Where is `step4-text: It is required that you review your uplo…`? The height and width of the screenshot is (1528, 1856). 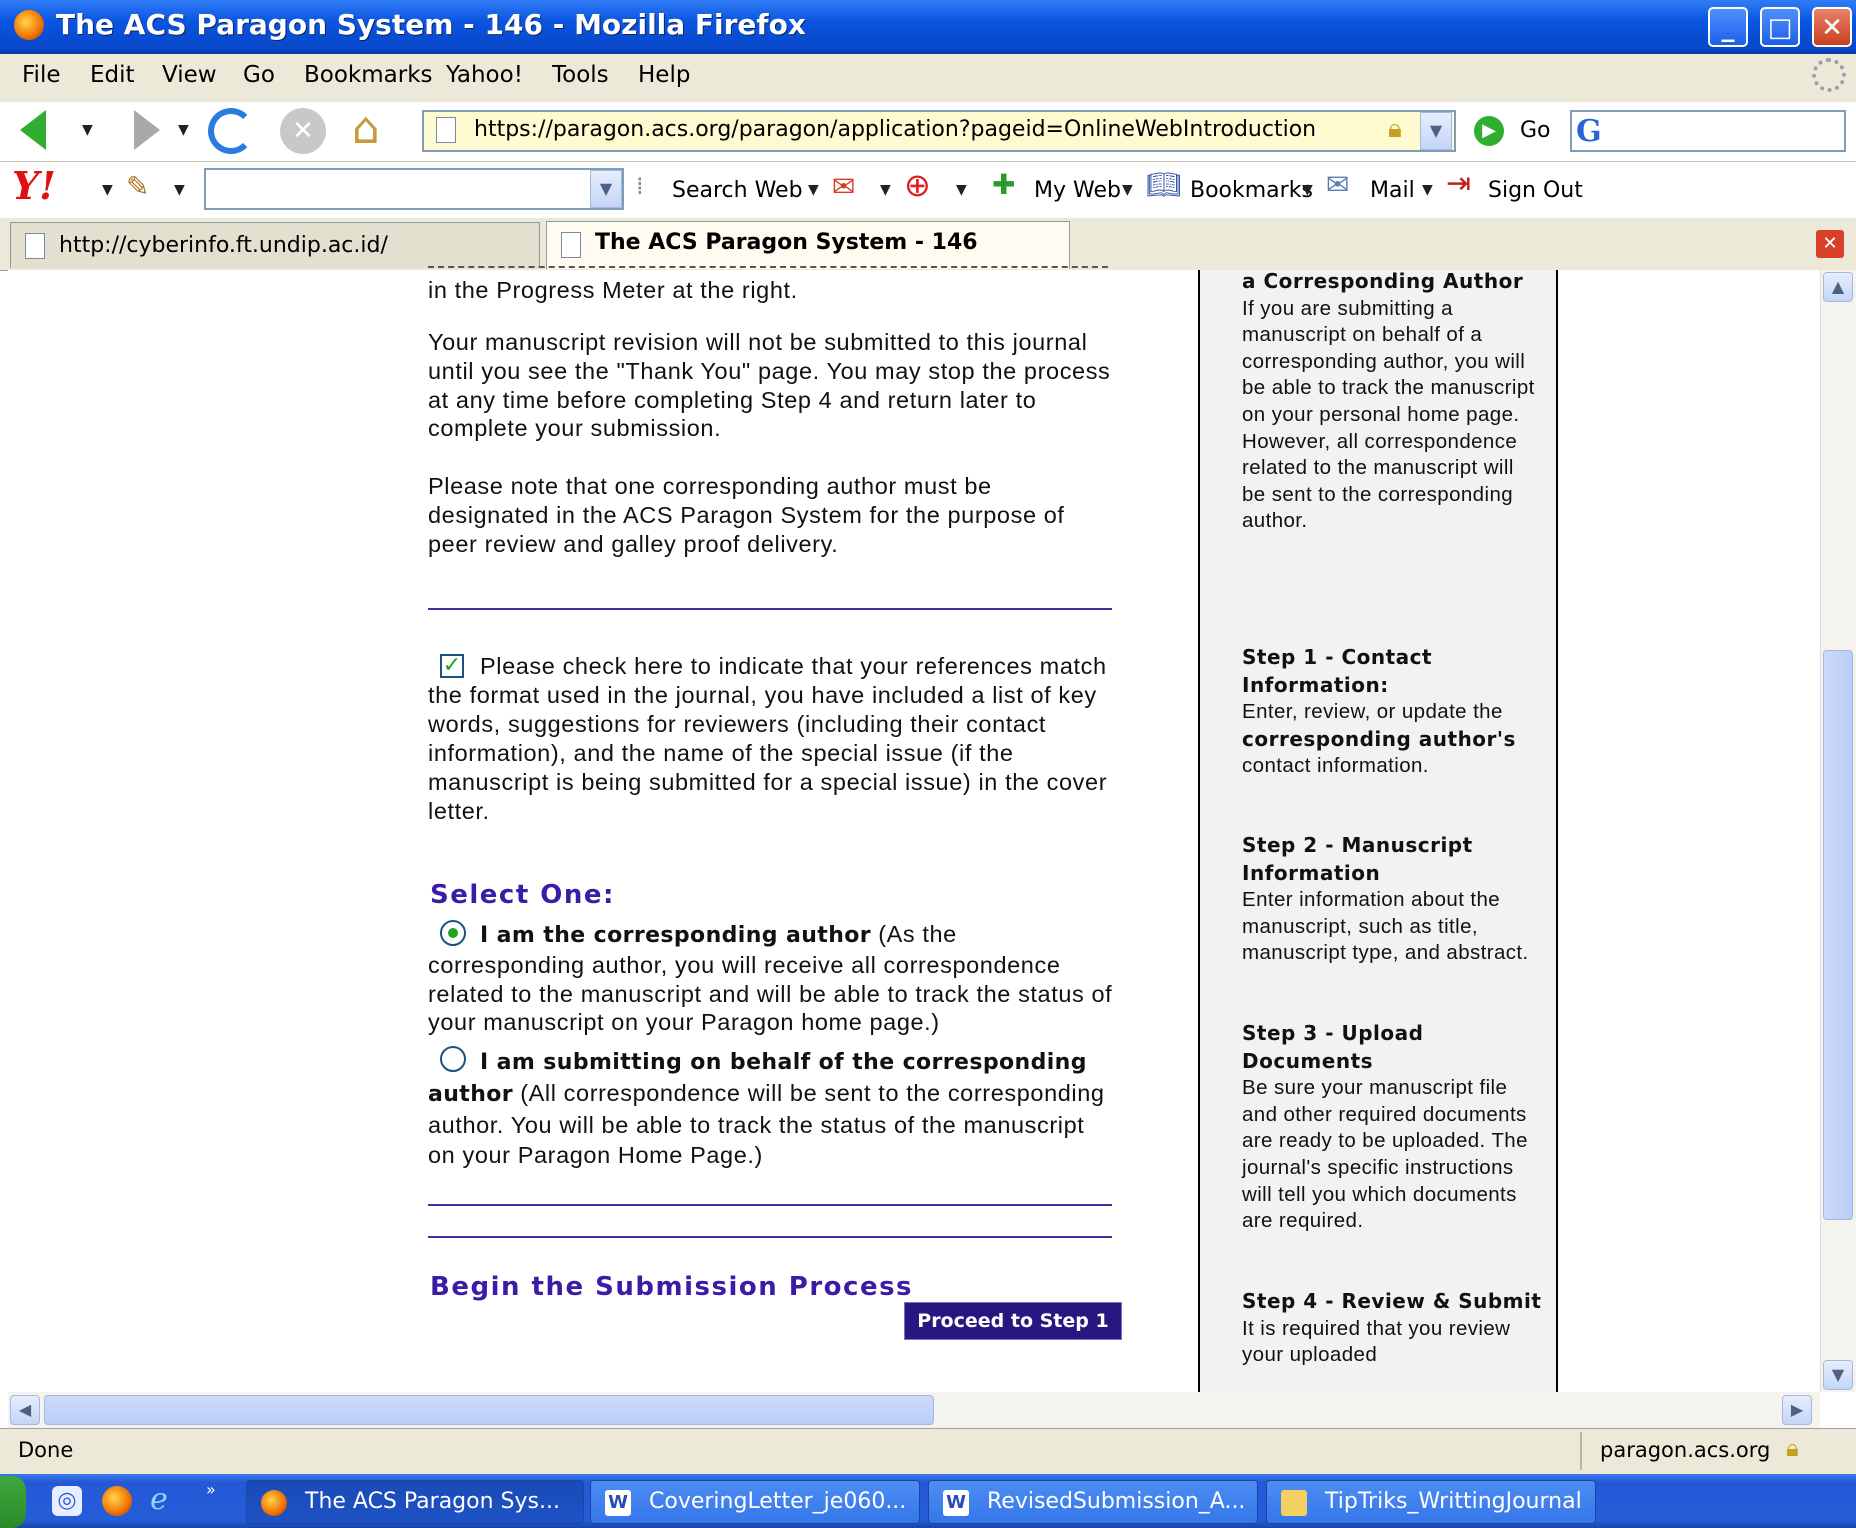
step4-text: It is required that you review your uplo… is located at coordinates (1376, 1341).